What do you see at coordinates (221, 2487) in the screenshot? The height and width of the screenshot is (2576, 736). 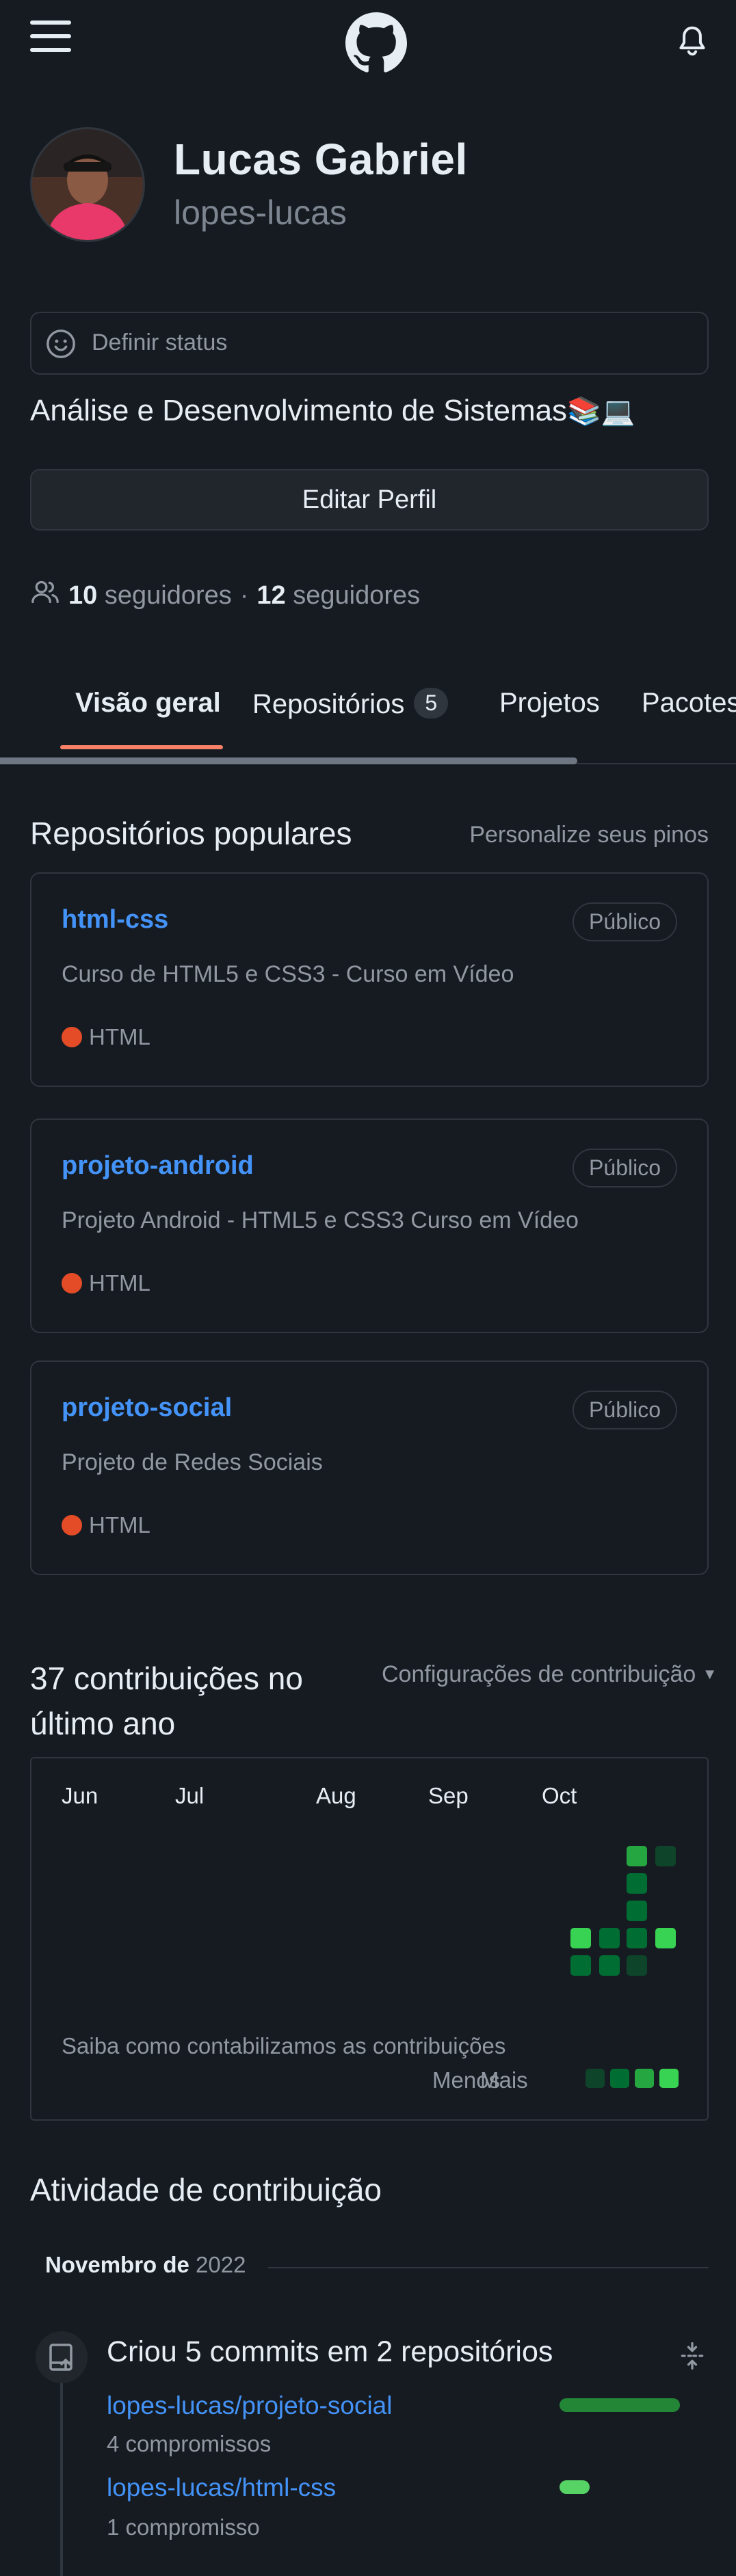 I see `activity-repo-link: lopes-lucas/html-css` at bounding box center [221, 2487].